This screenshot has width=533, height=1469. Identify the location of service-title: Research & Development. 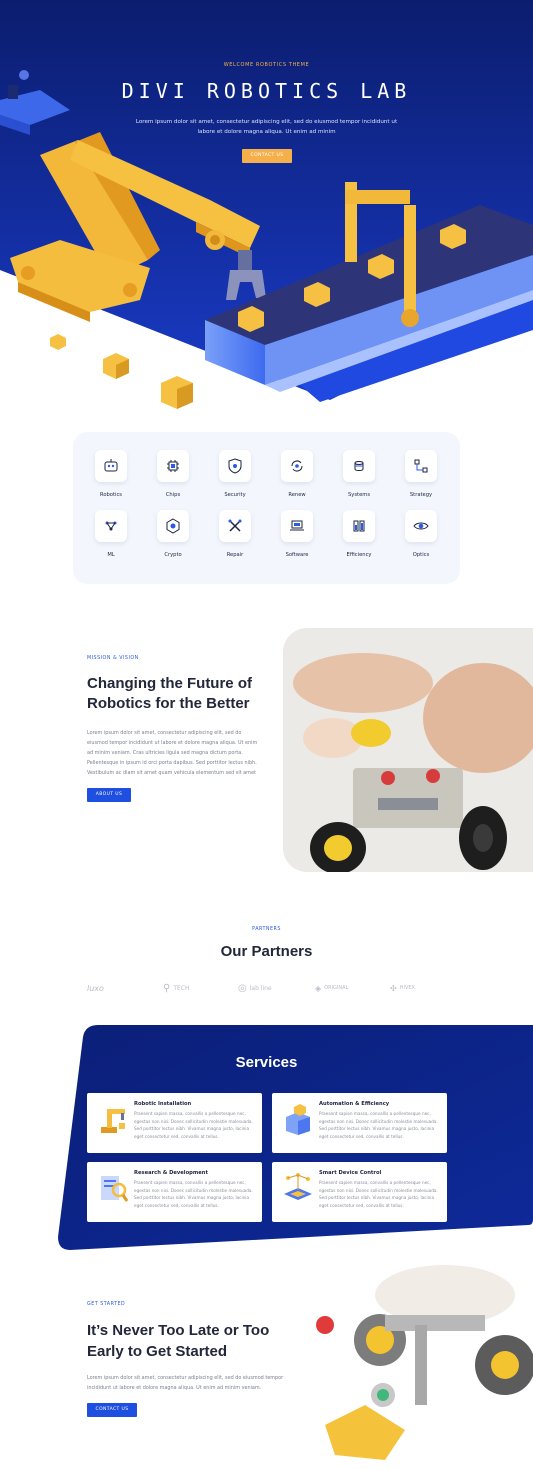
(171, 1173).